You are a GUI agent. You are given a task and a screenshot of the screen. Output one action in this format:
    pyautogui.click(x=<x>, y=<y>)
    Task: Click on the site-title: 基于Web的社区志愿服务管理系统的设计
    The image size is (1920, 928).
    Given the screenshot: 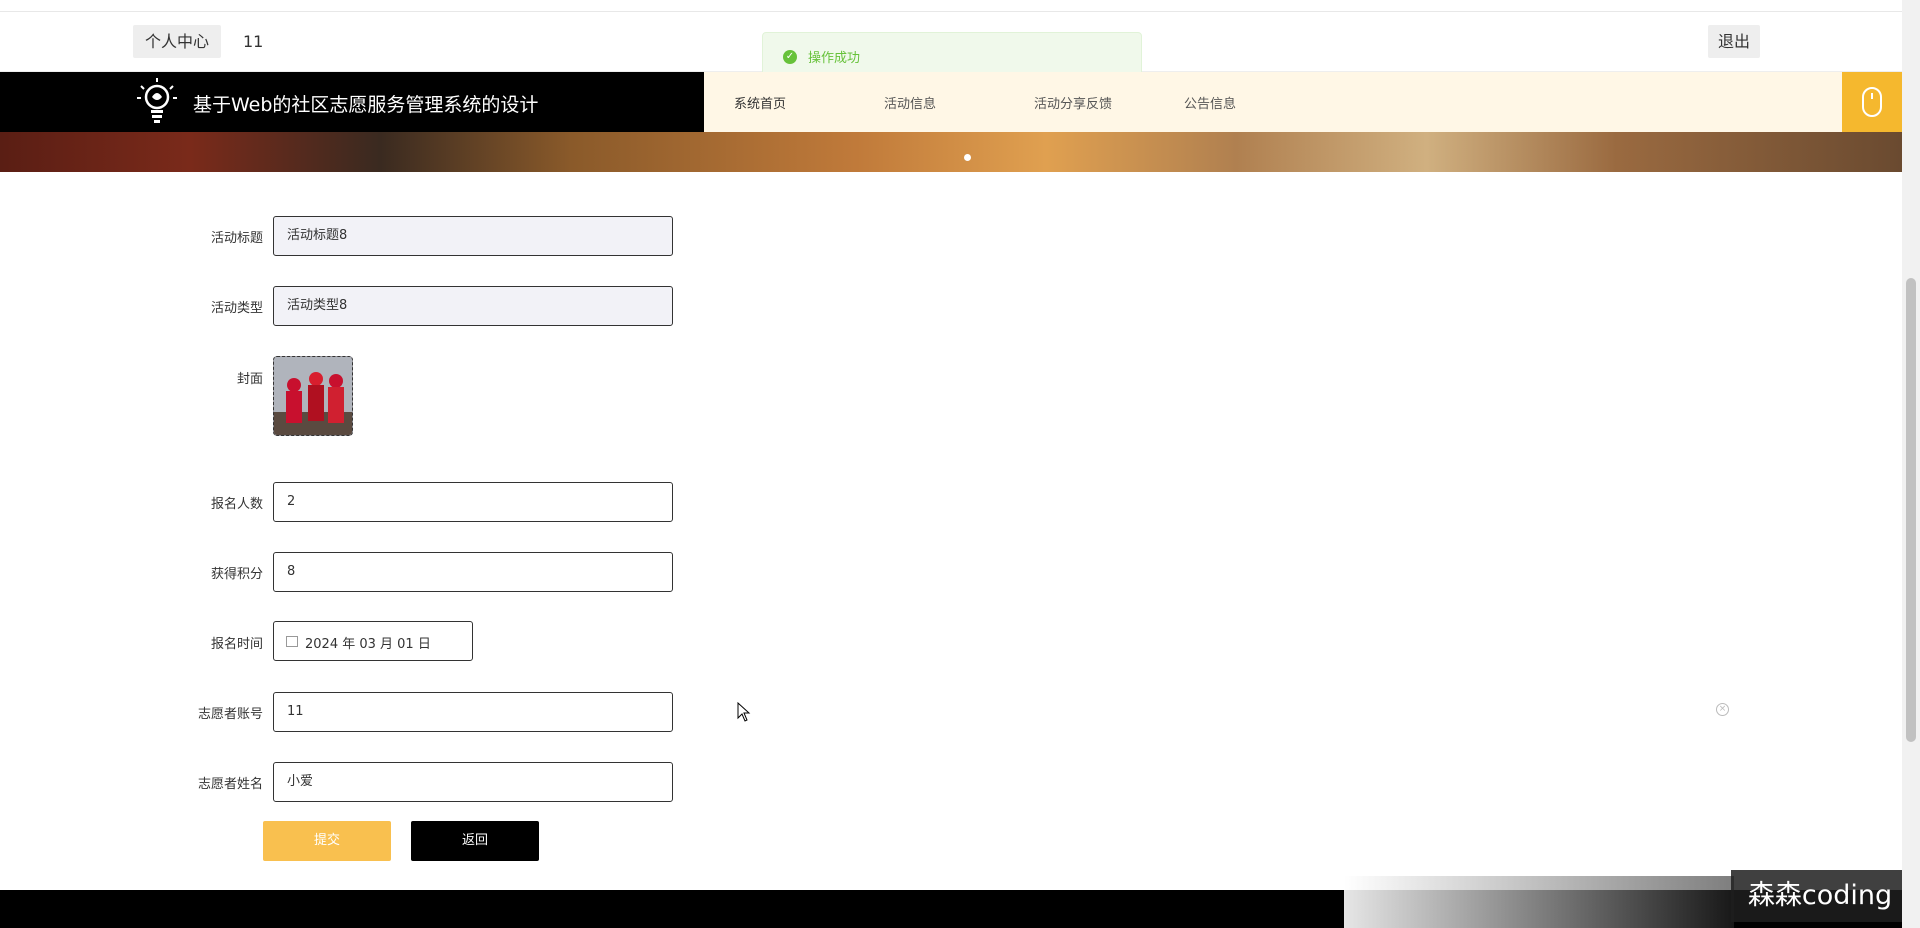 What is the action you would take?
    pyautogui.click(x=366, y=105)
    